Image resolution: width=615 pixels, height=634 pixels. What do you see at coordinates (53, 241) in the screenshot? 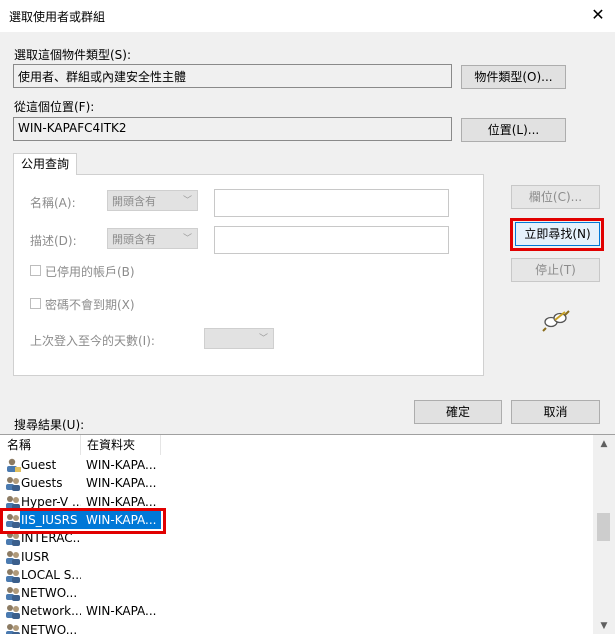
I see `description-label: 描述(D):` at bounding box center [53, 241].